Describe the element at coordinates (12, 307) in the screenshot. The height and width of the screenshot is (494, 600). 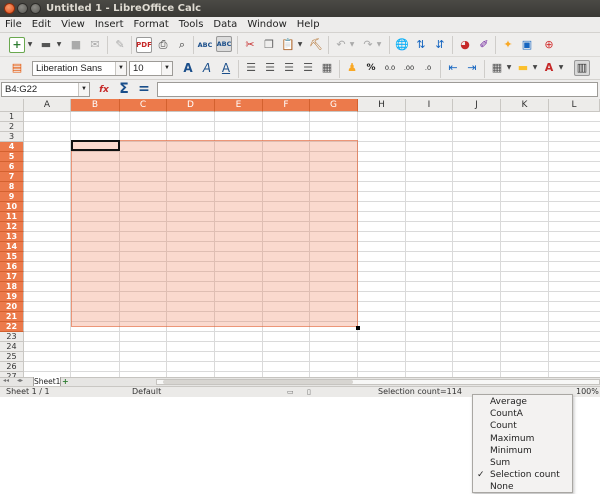
I see `row-header-20: 20` at that location.